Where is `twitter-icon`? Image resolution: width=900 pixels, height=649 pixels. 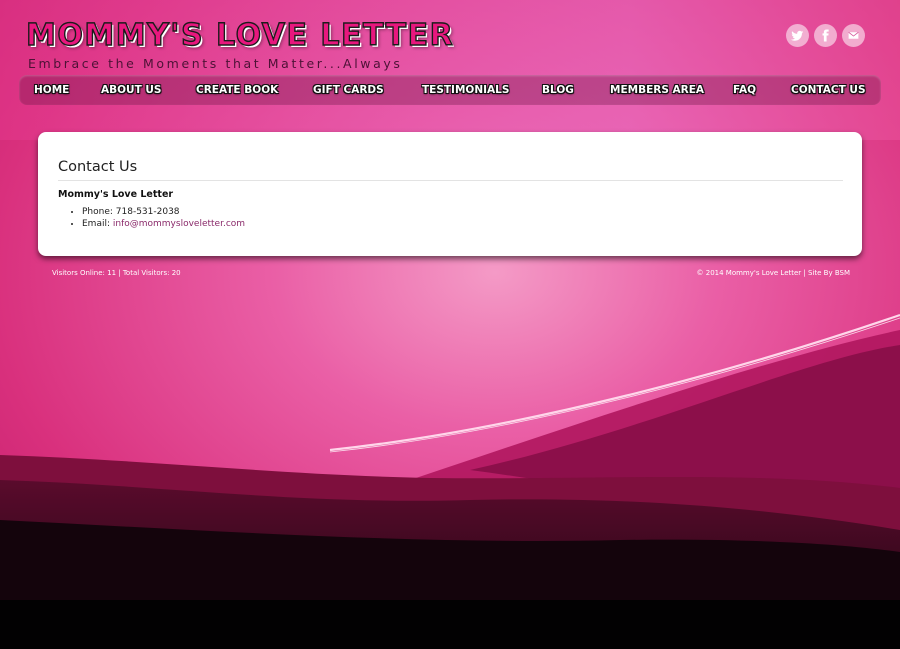
twitter-icon is located at coordinates (797, 35).